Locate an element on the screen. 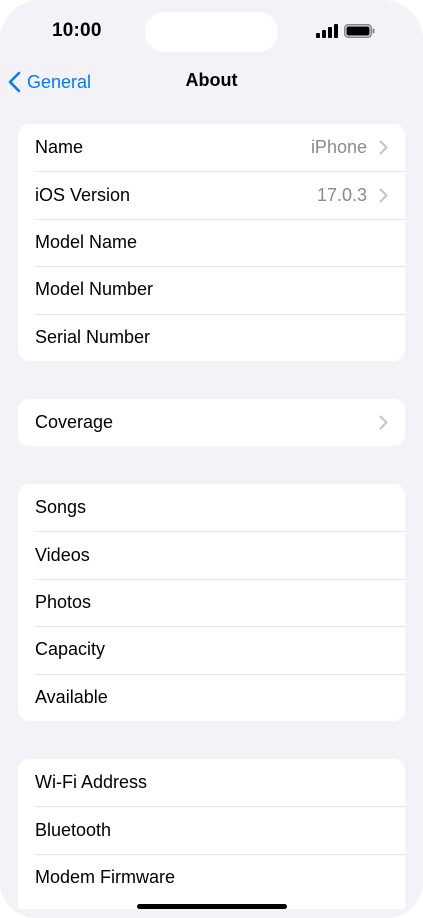 The image size is (423, 918). model-name-row: Model Name is located at coordinates (211, 242).